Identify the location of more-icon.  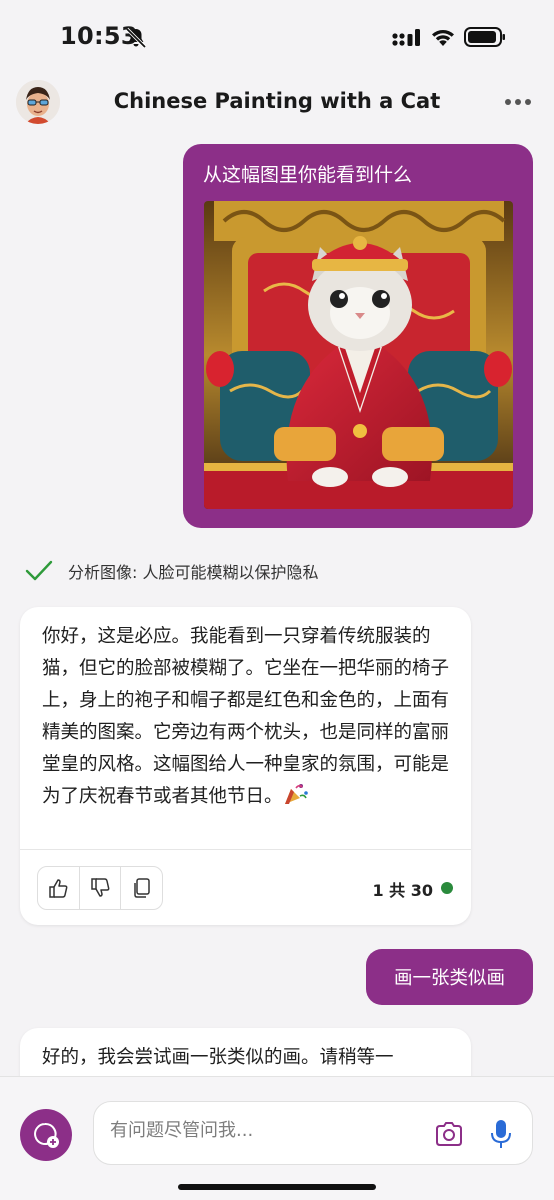
(518, 102).